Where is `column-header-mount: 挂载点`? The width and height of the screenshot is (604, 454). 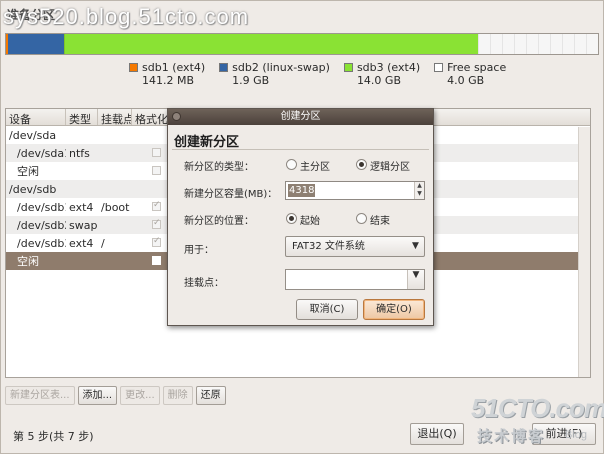
column-header-mount: 挂载点 is located at coordinates (115, 117).